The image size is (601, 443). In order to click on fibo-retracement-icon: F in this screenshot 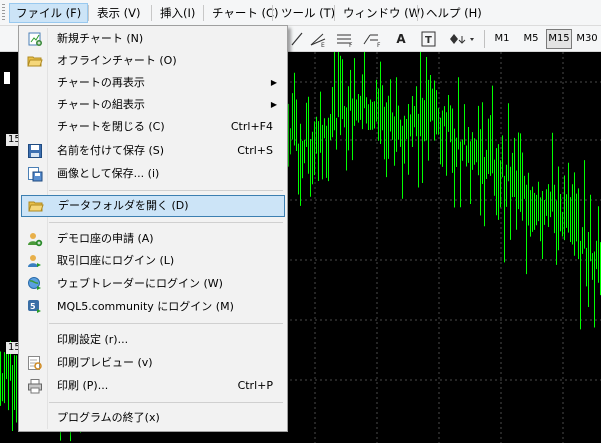, I will do `click(345, 39)`.